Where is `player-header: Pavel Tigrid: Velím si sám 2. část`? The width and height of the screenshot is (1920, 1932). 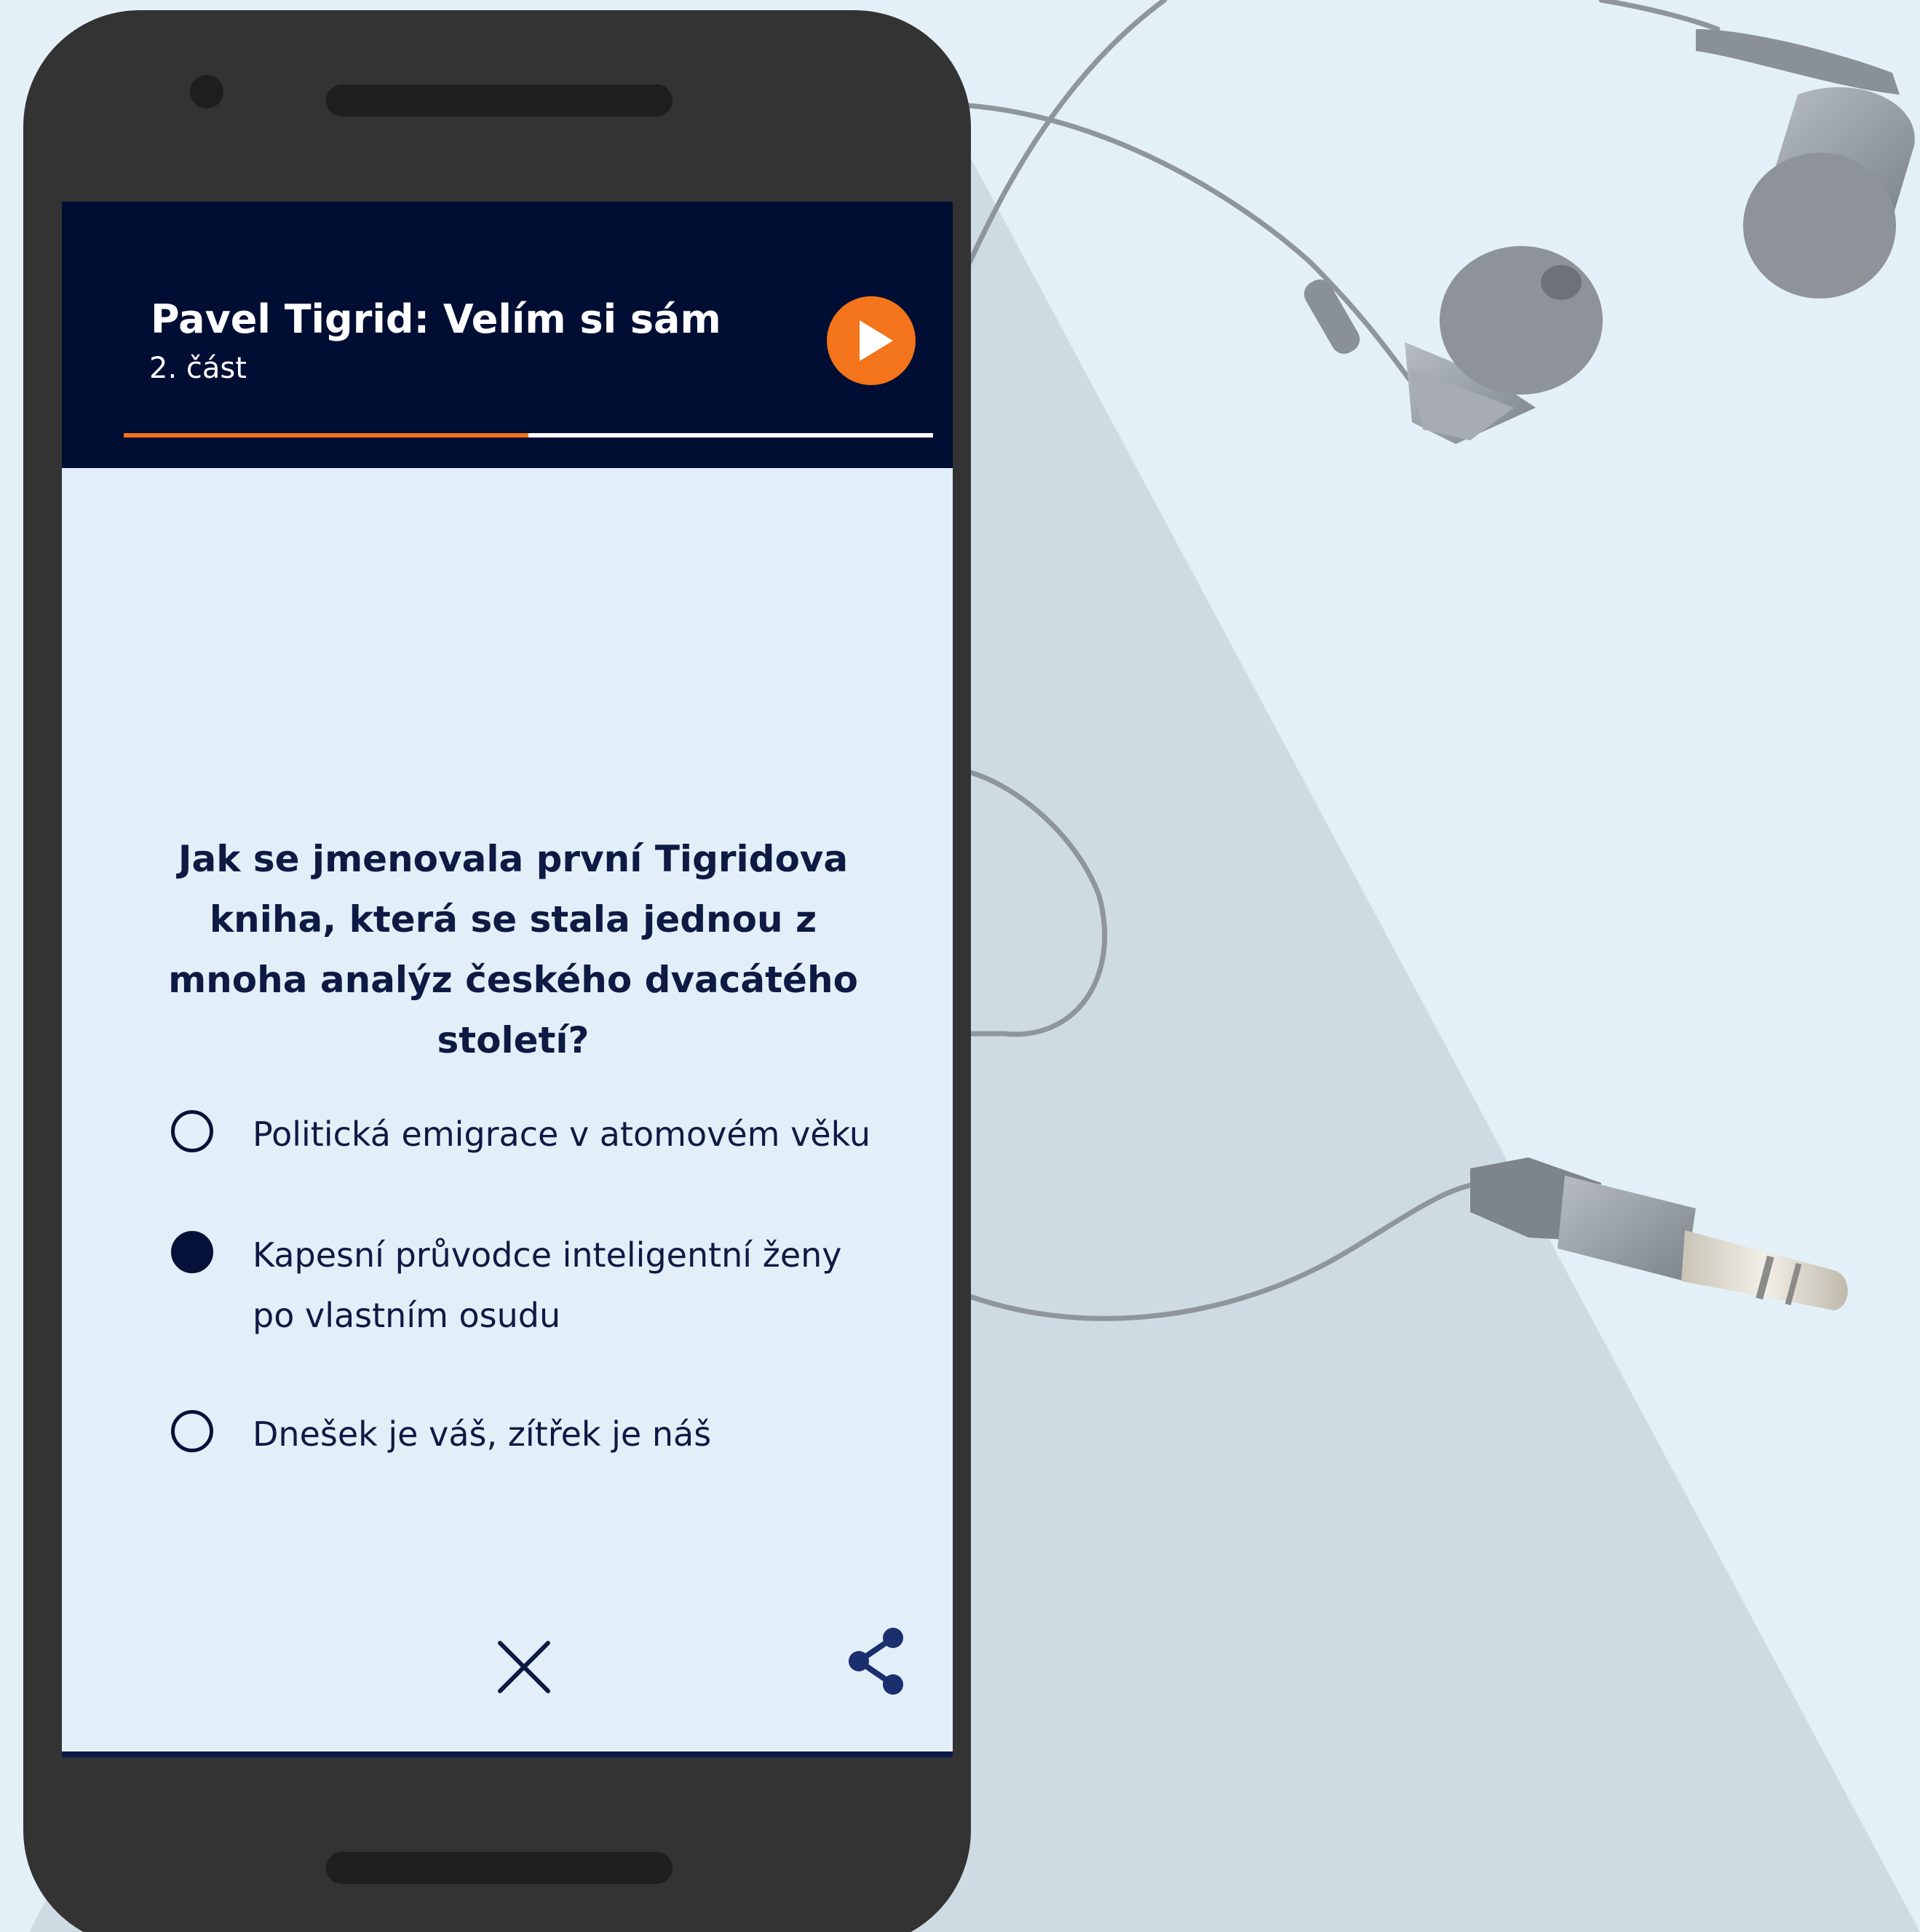
player-header: Pavel Tigrid: Velím si sám 2. část is located at coordinates (508, 335).